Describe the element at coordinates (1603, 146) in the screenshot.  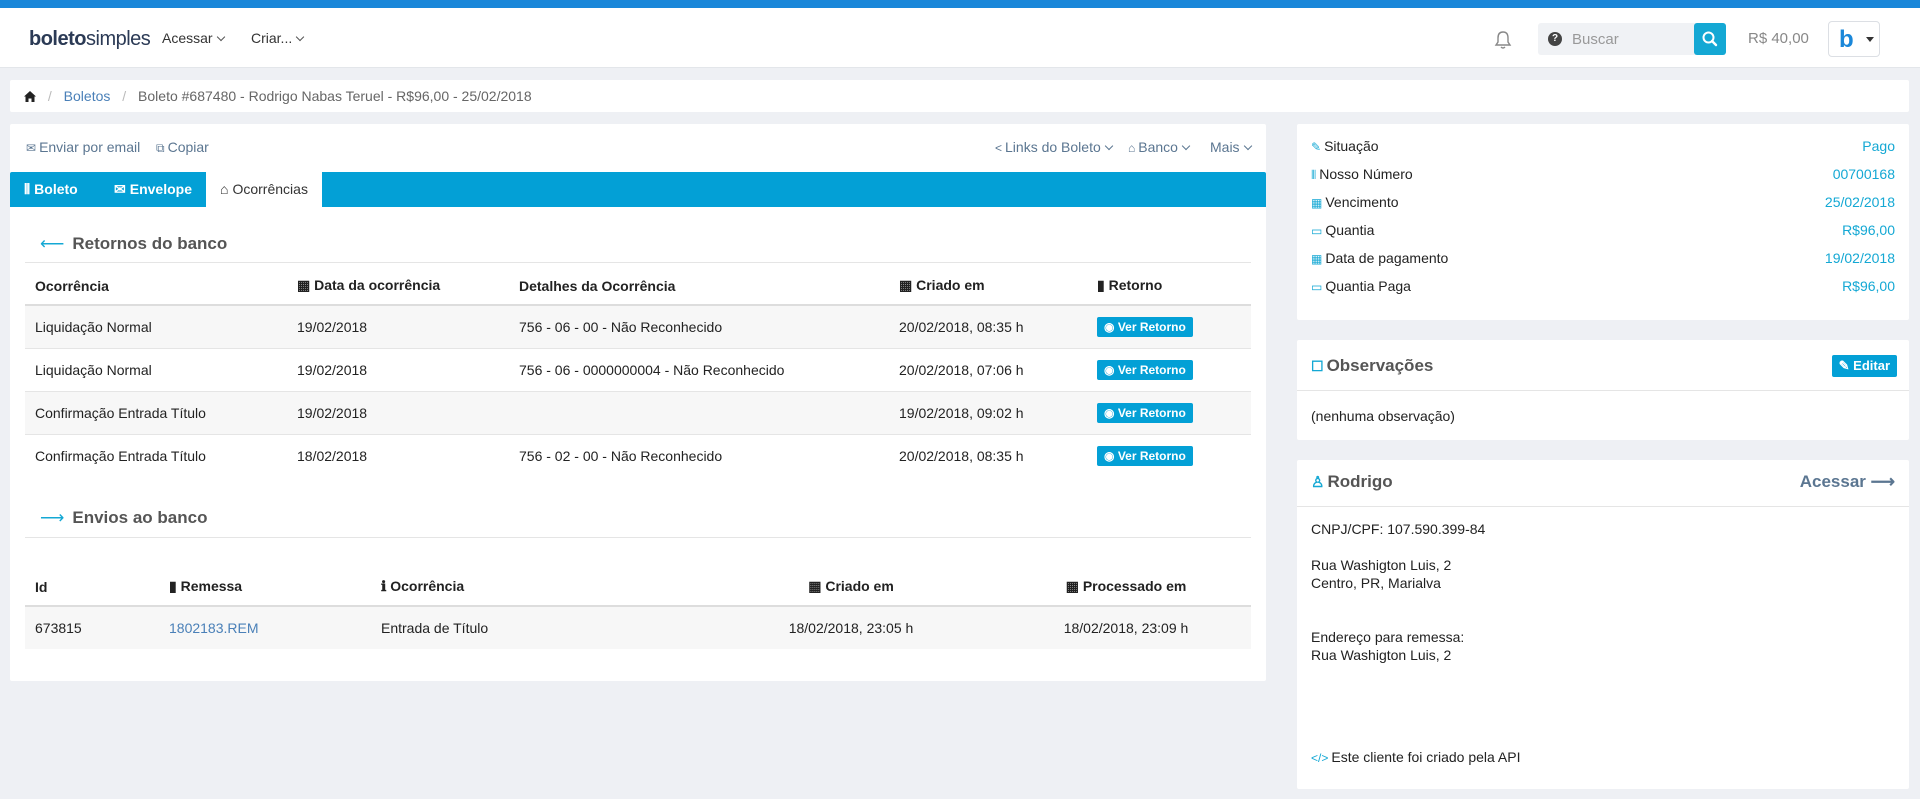
I see `info-row-situacao: ✎ Situação Pago` at that location.